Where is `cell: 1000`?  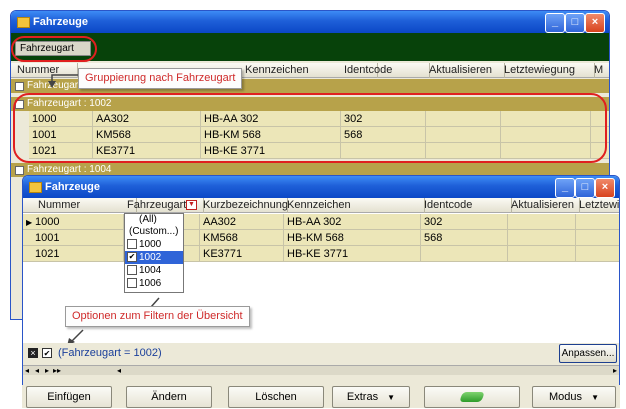
cell: 1000 is located at coordinates (73, 222).